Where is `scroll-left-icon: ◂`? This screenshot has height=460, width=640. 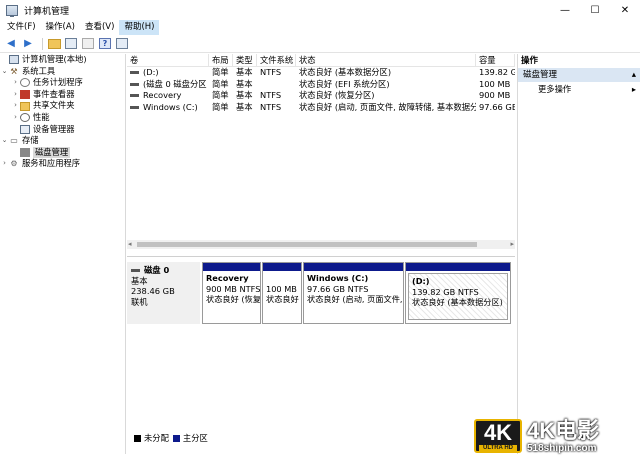 scroll-left-icon: ◂ is located at coordinates (130, 244).